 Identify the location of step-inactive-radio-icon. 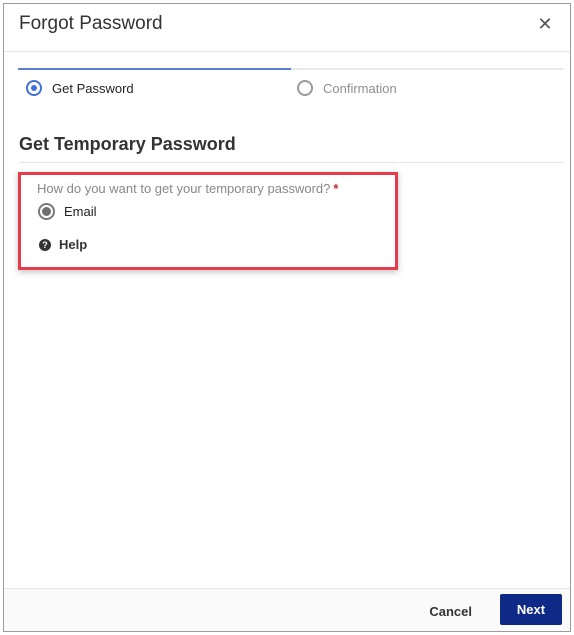
(305, 88).